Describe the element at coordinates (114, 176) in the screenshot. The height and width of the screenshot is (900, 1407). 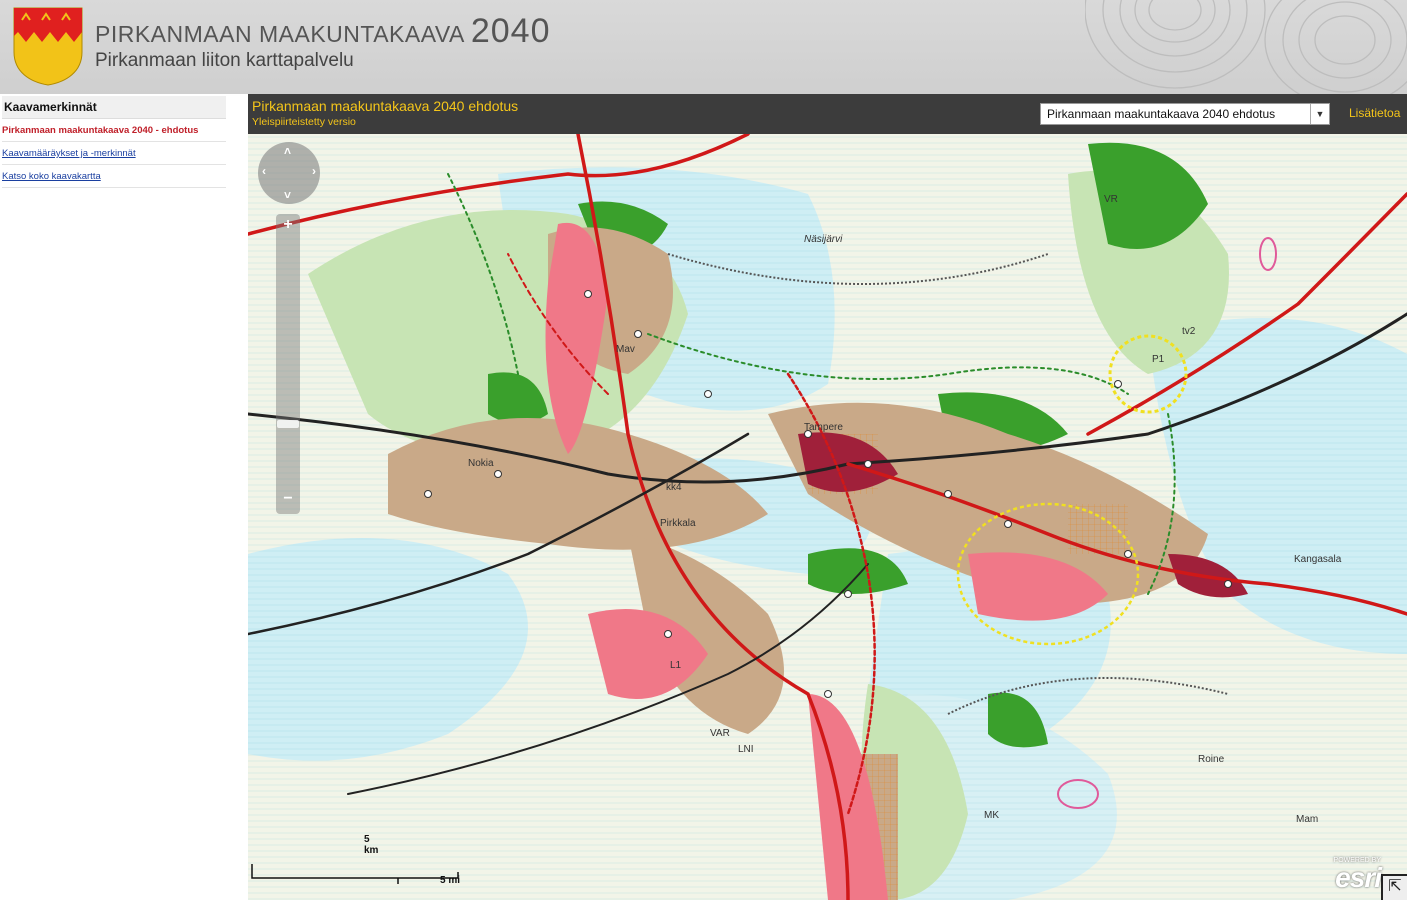
I see `sidebar-item-full-map: Katso koko kaavakartta` at that location.